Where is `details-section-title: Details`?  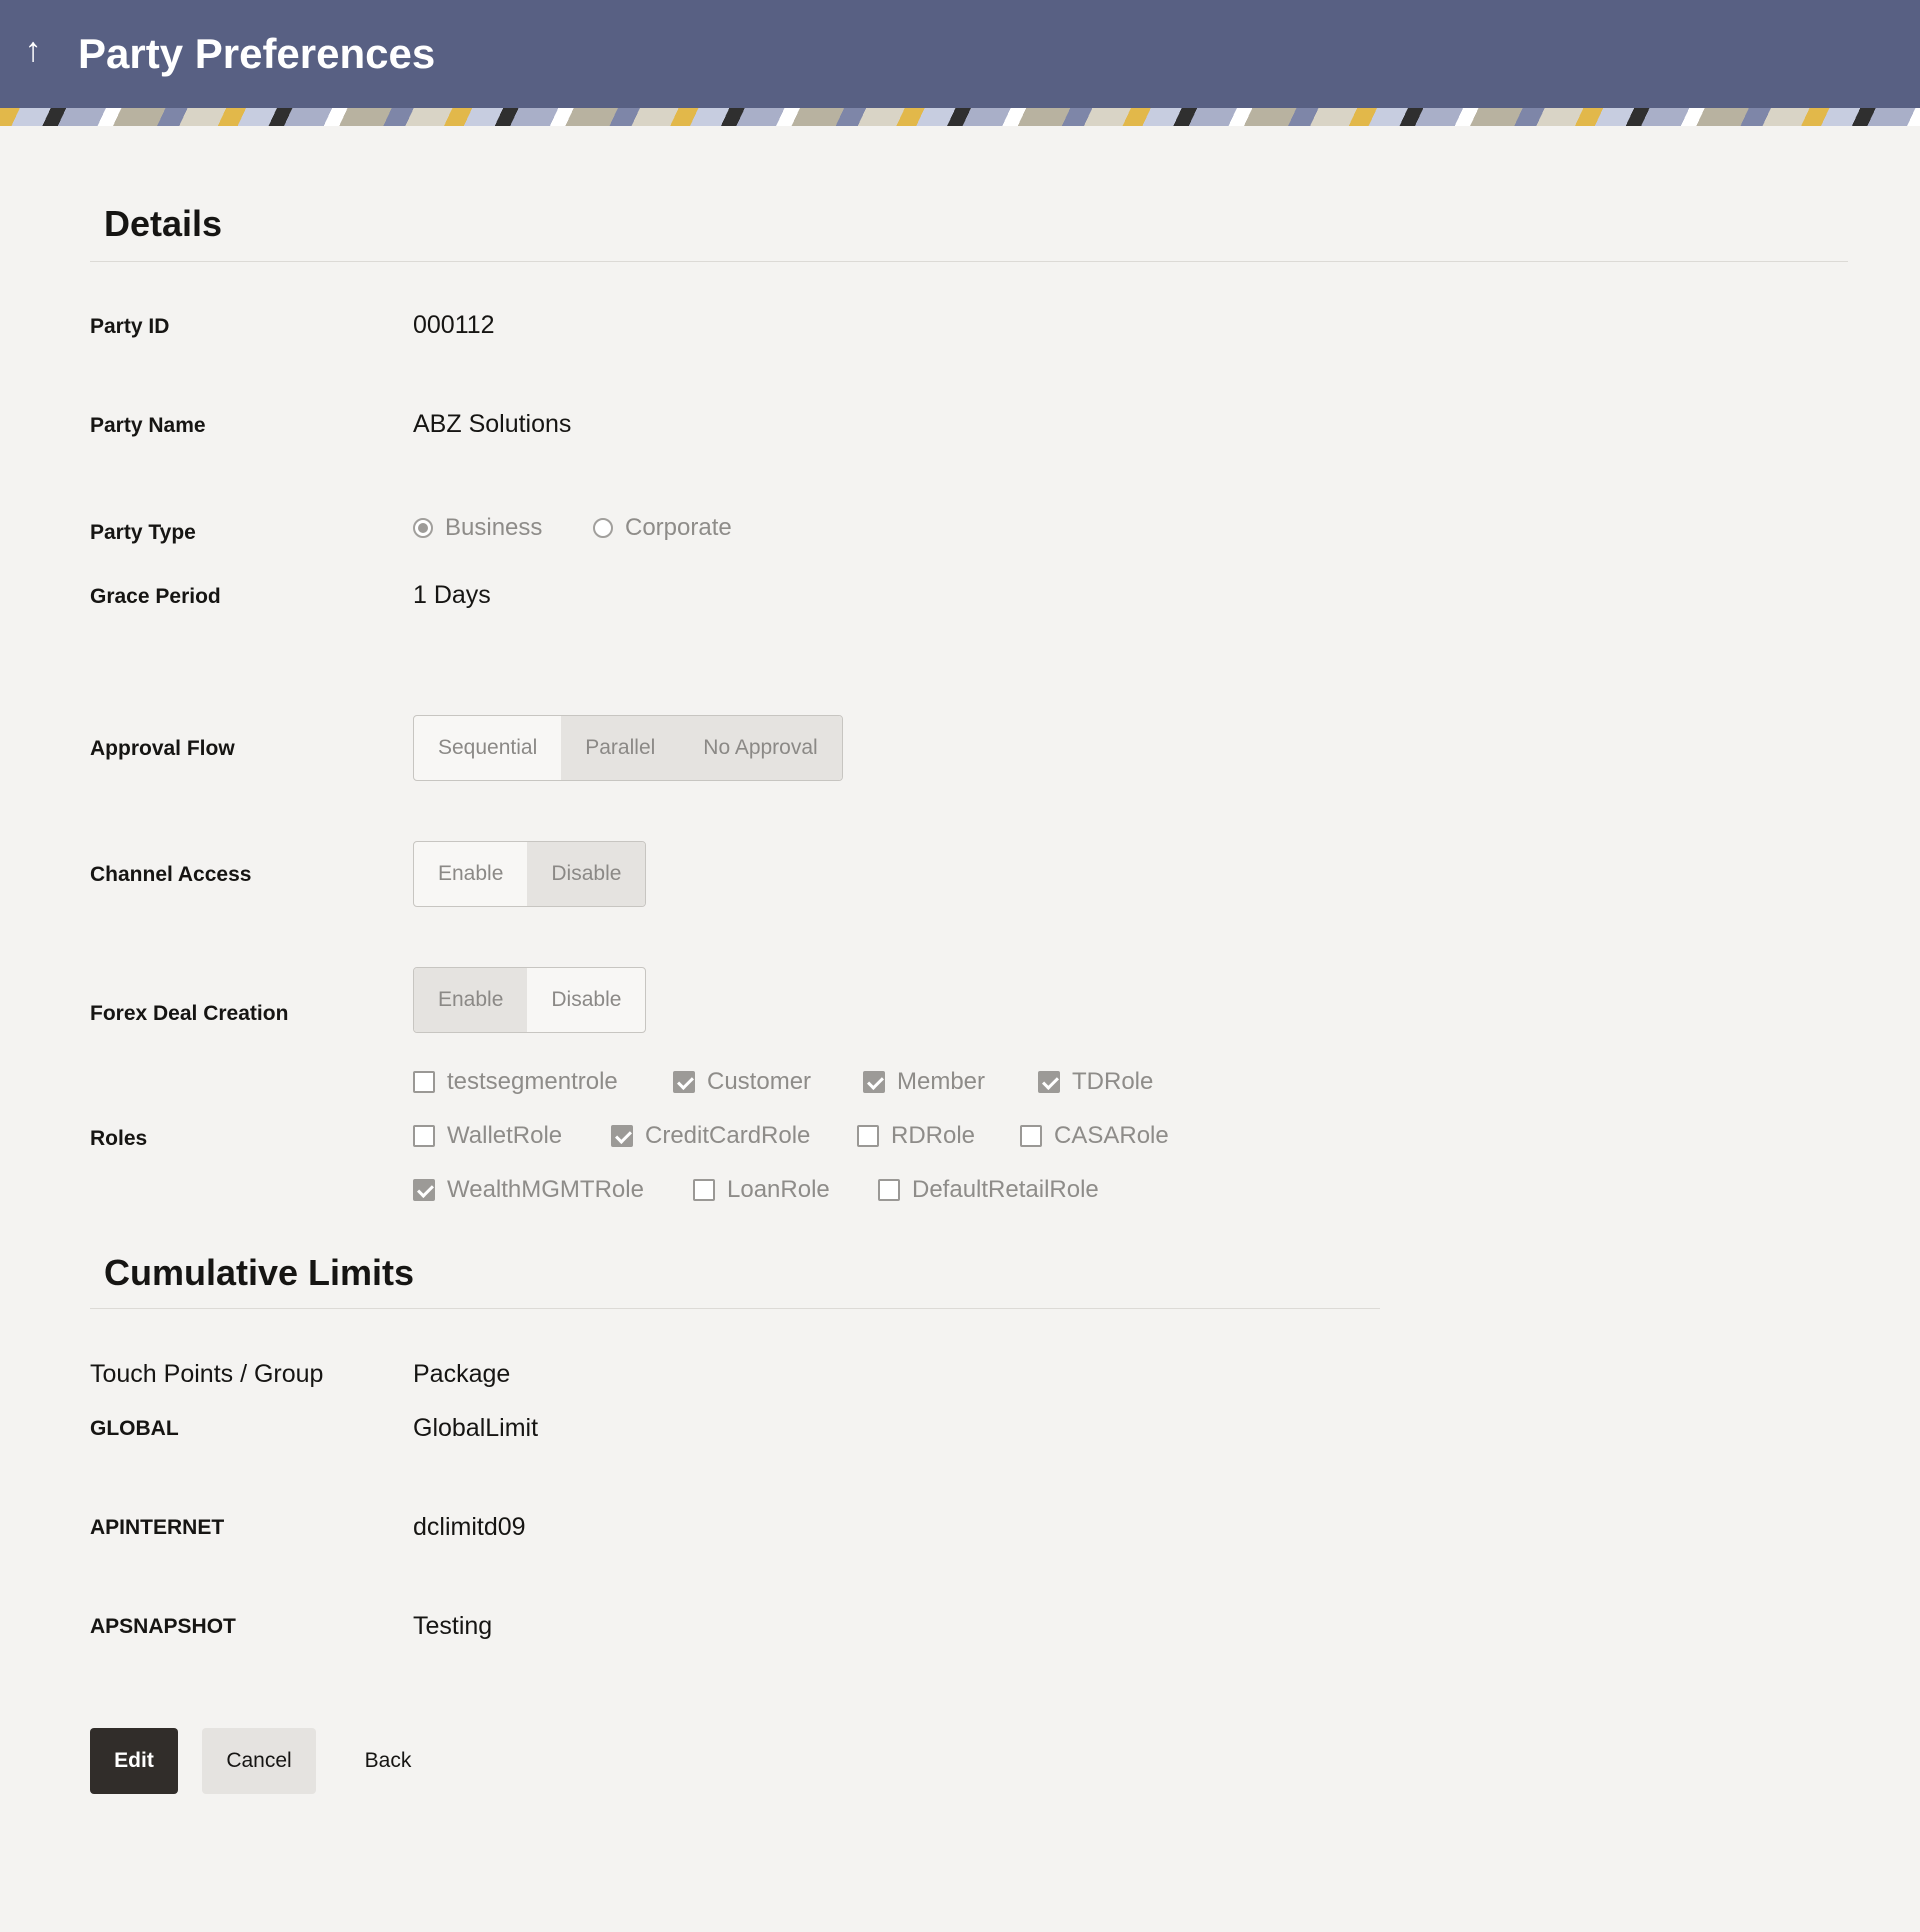 details-section-title: Details is located at coordinates (163, 223).